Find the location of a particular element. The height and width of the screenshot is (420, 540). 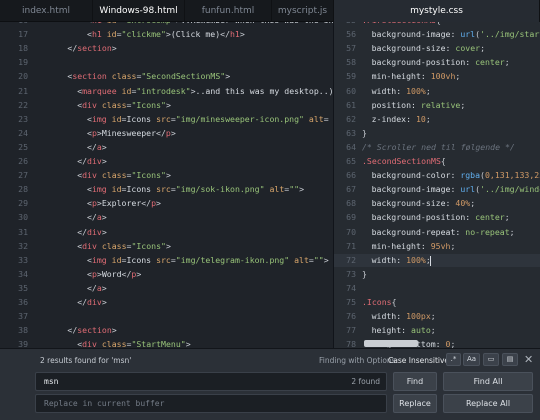

code-line: 29 <p>Explorer</p> is located at coordinates (166, 204).